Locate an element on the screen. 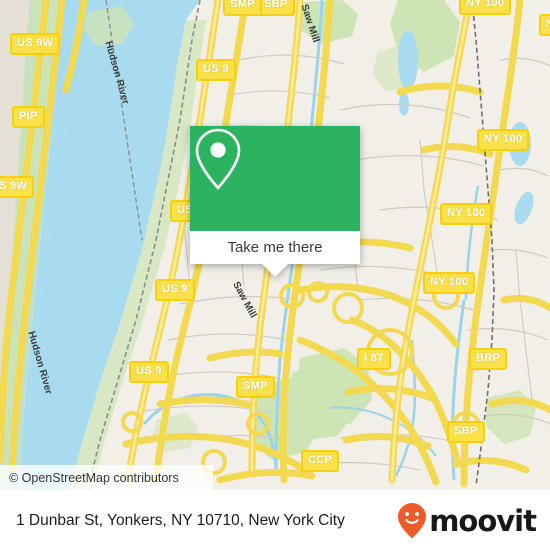 The width and height of the screenshot is (550, 550). road-shield: BRP is located at coordinates (488, 359).